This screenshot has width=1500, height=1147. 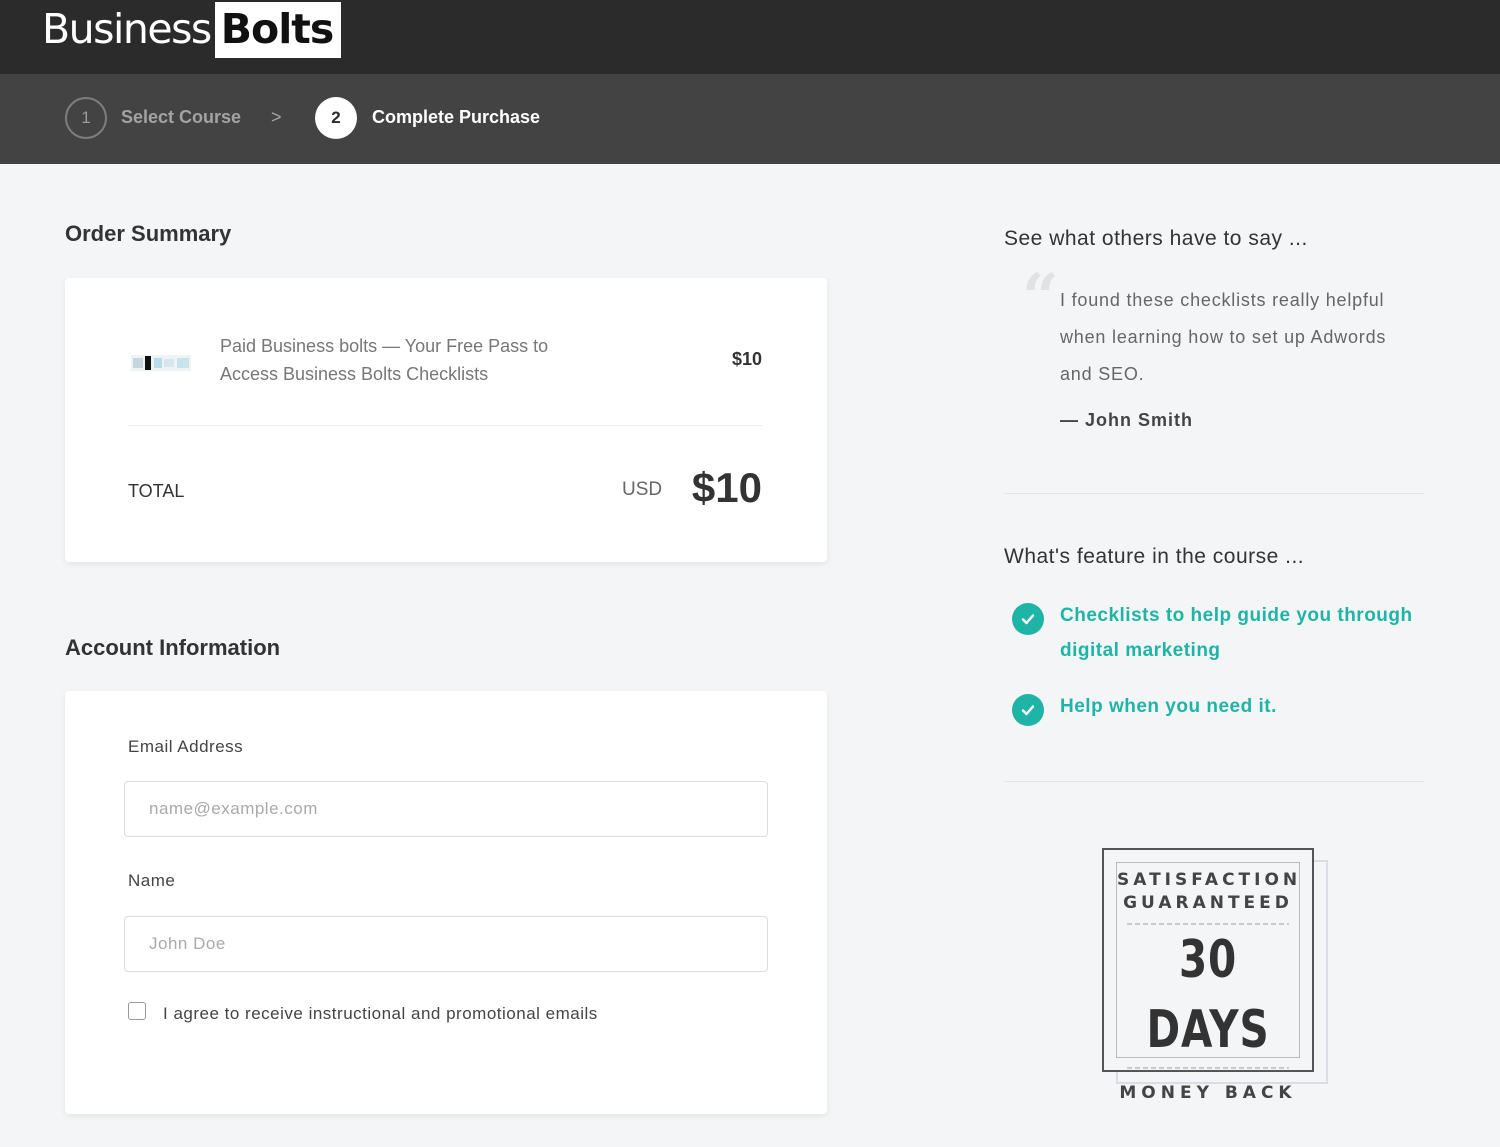 I want to click on quote-icon: “, so click(x=1040, y=297).